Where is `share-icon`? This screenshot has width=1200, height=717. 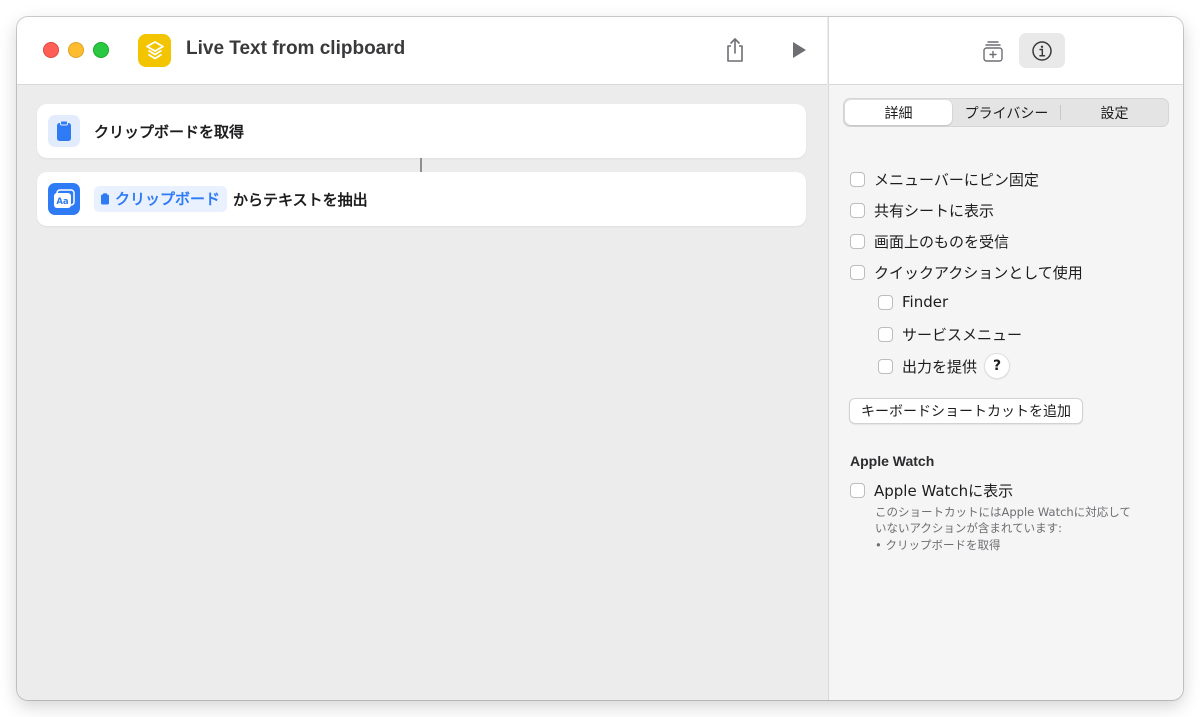 share-icon is located at coordinates (735, 50).